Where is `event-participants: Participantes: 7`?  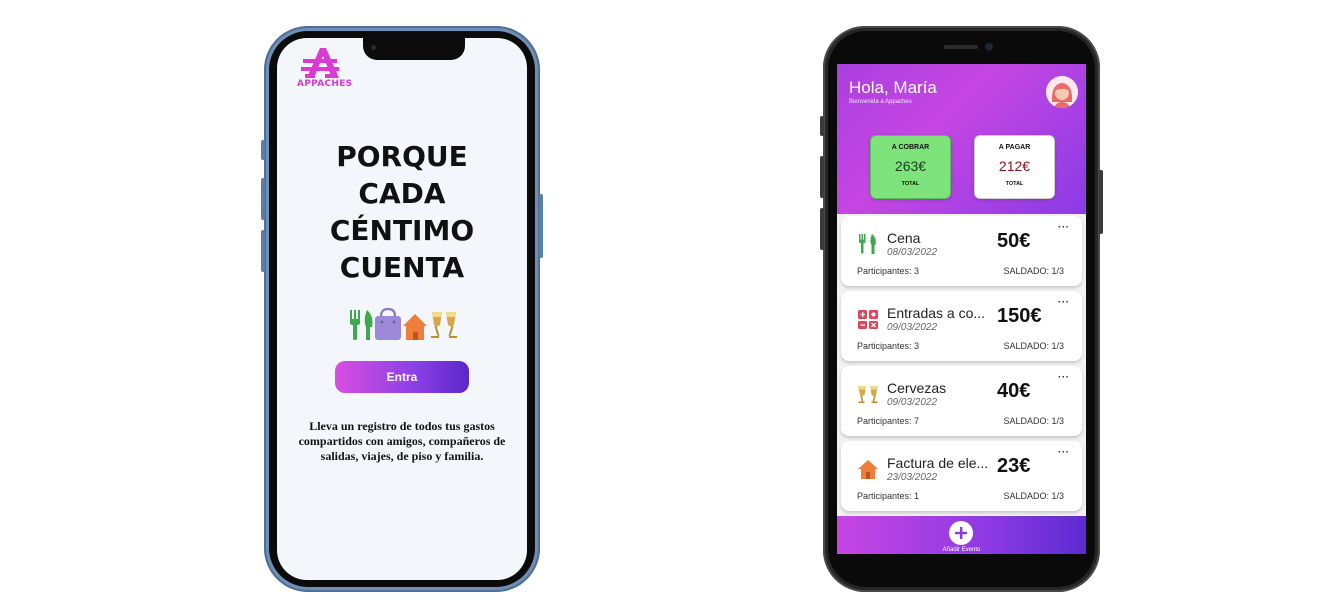
event-participants: Participantes: 7 is located at coordinates (888, 421).